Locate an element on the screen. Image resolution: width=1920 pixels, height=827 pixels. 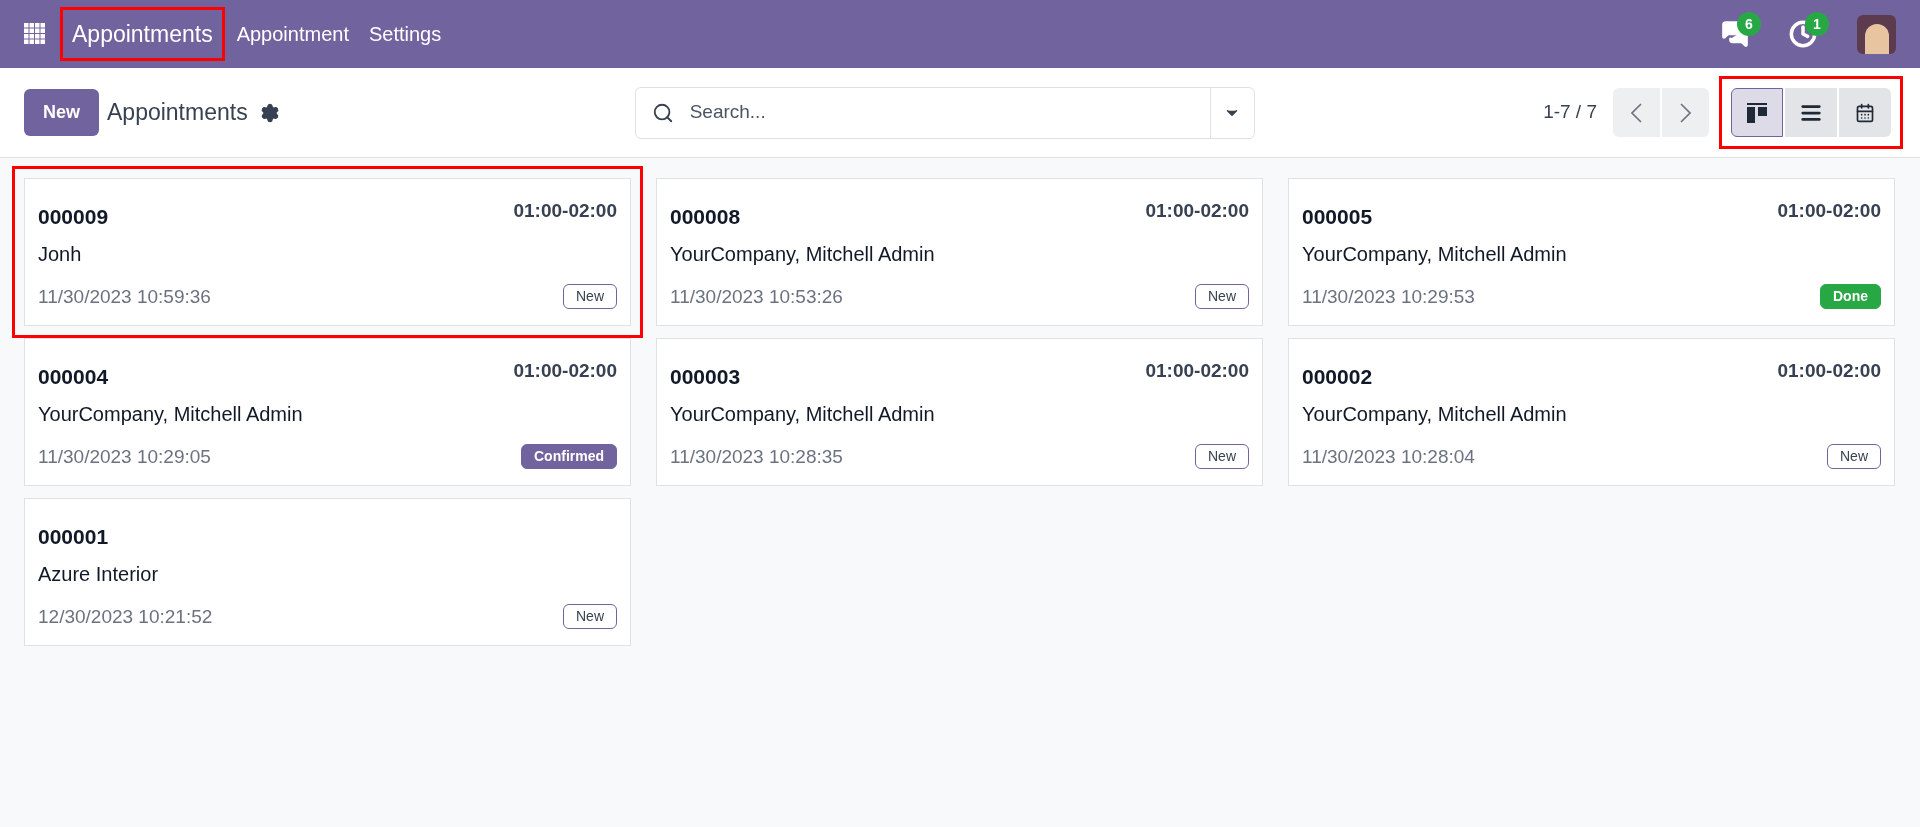
calendar-view-icon is located at coordinates (1865, 112).